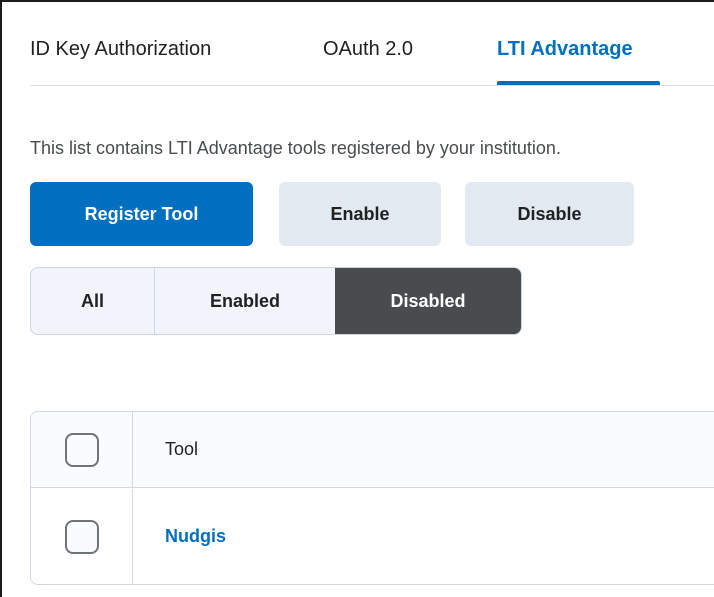 This screenshot has height=597, width=714. I want to click on select-all-cell, so click(82, 449).